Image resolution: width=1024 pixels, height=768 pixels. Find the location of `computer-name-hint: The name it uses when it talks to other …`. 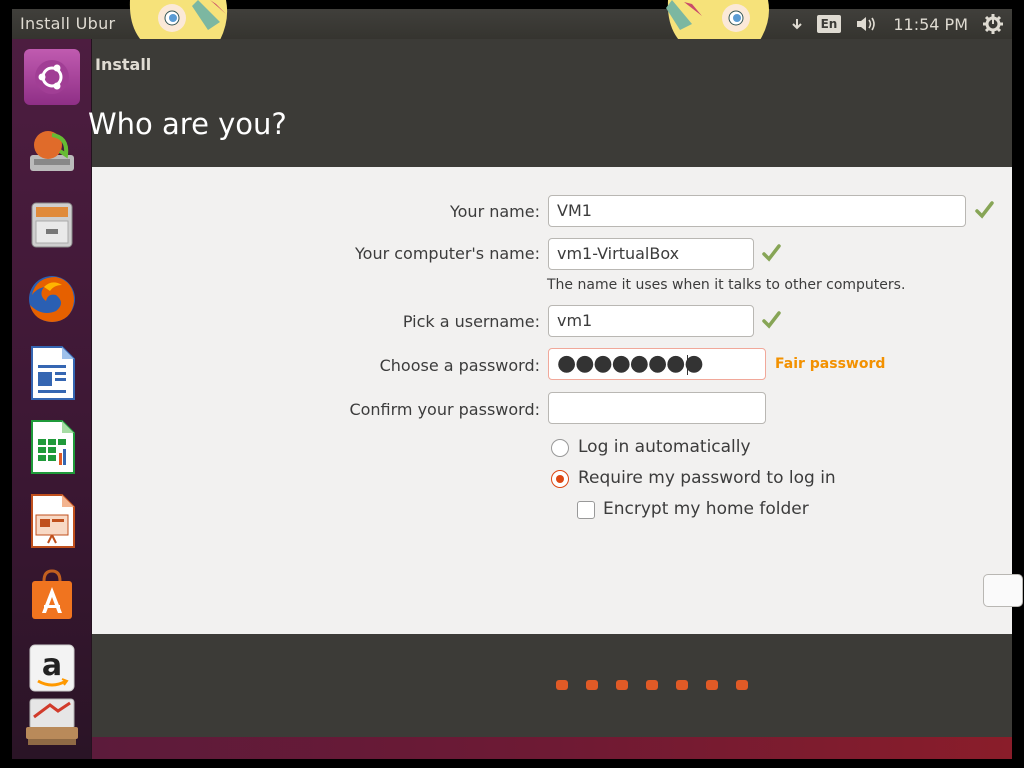

computer-name-hint: The name it uses when it talks to other … is located at coordinates (726, 285).